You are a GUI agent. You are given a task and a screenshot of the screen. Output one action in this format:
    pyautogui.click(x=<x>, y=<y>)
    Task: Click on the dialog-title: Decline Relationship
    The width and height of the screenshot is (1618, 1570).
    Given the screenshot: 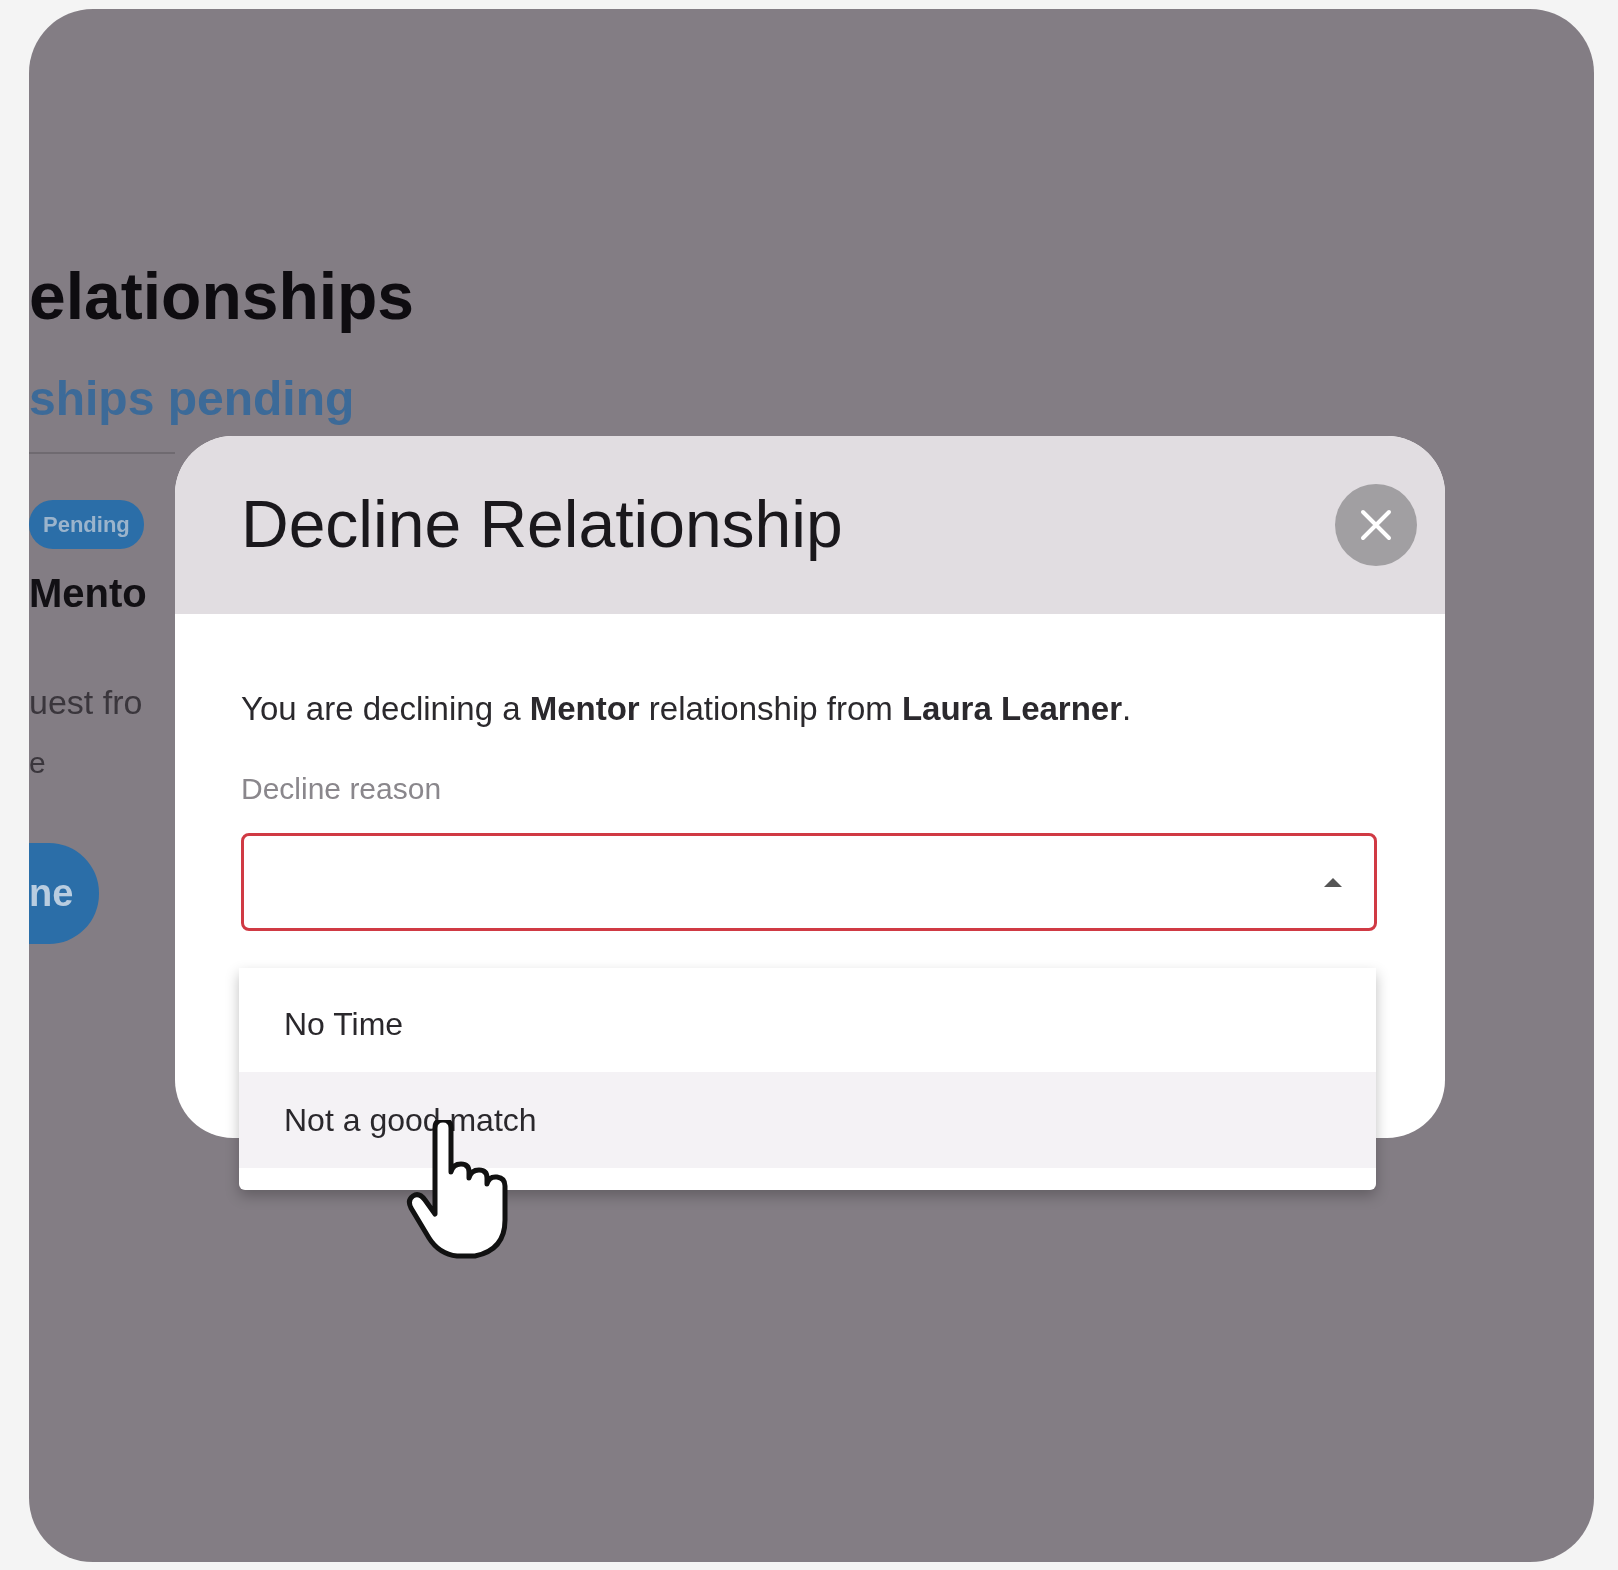 What is the action you would take?
    pyautogui.click(x=542, y=525)
    